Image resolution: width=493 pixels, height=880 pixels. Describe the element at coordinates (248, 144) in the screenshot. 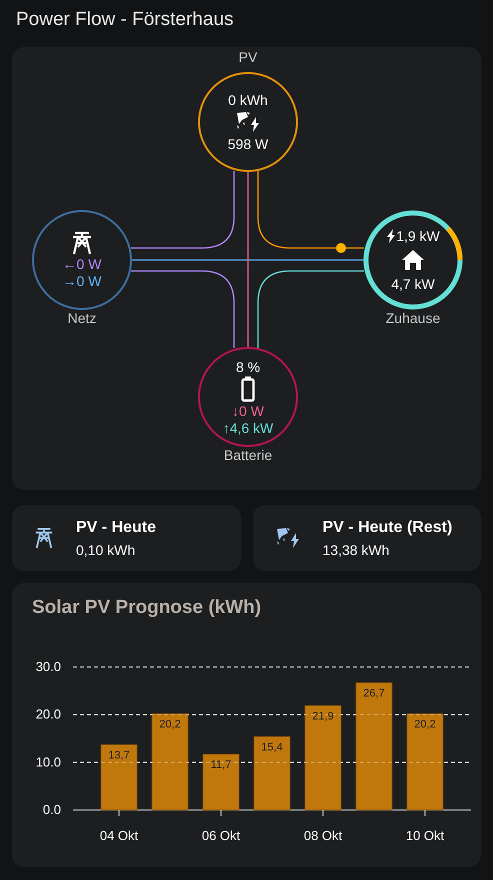

I see `node-value: 598 W` at that location.